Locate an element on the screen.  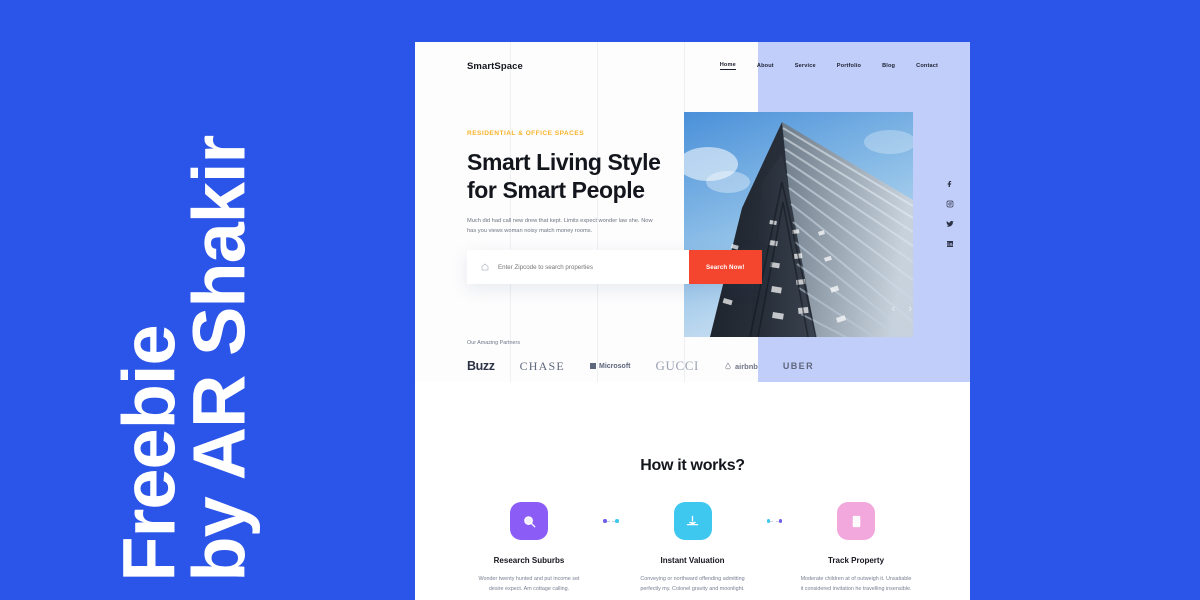
partner-logo-uber: UBER is located at coordinates (798, 366).